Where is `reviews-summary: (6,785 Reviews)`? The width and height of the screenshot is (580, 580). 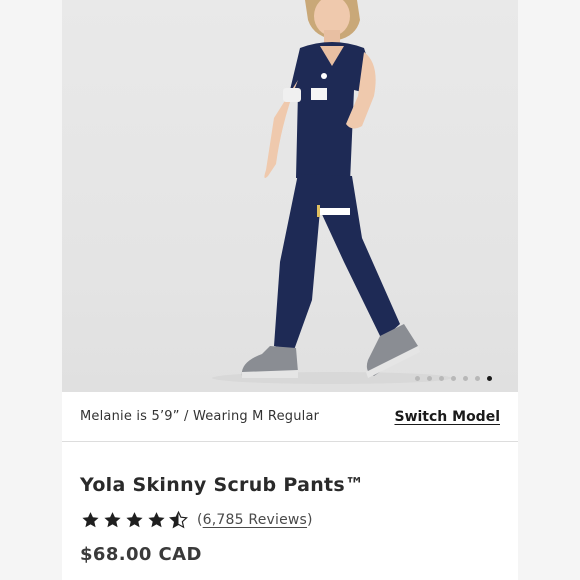
reviews-summary: (6,785 Reviews) is located at coordinates (255, 520).